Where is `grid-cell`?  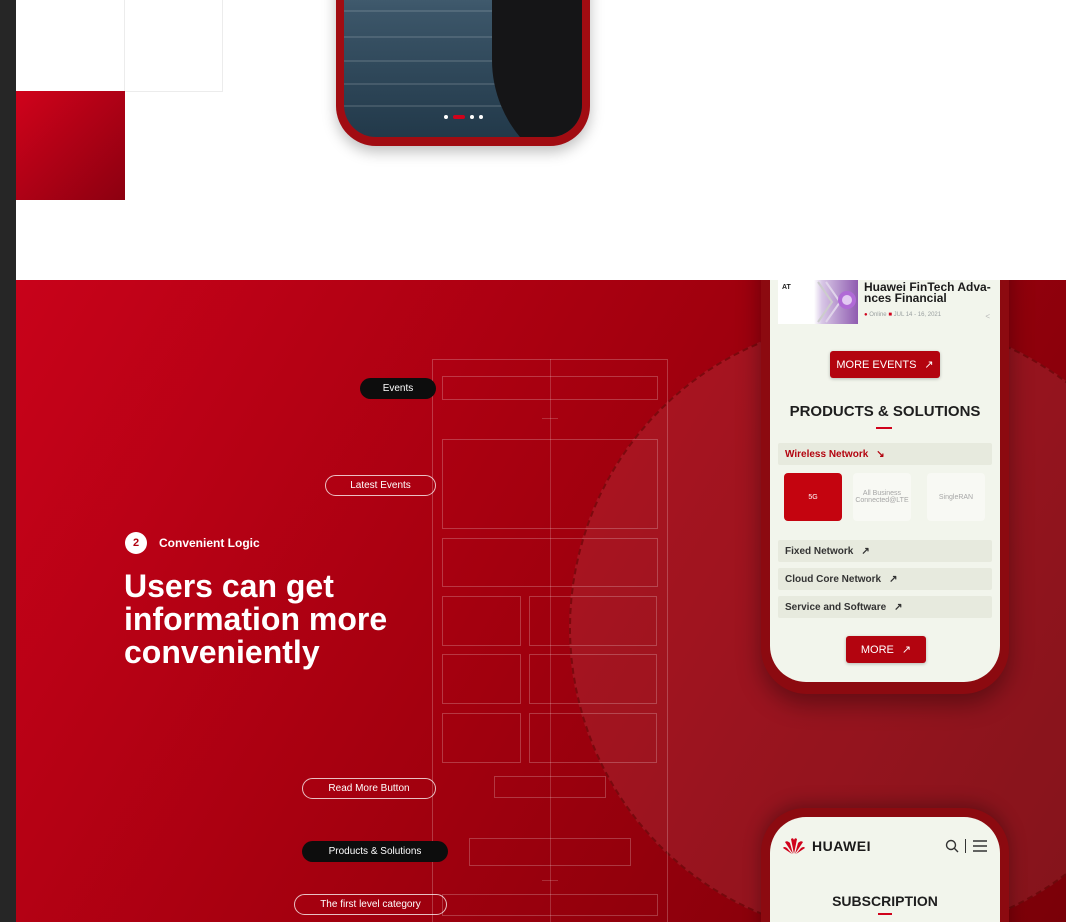 grid-cell is located at coordinates (173, 46).